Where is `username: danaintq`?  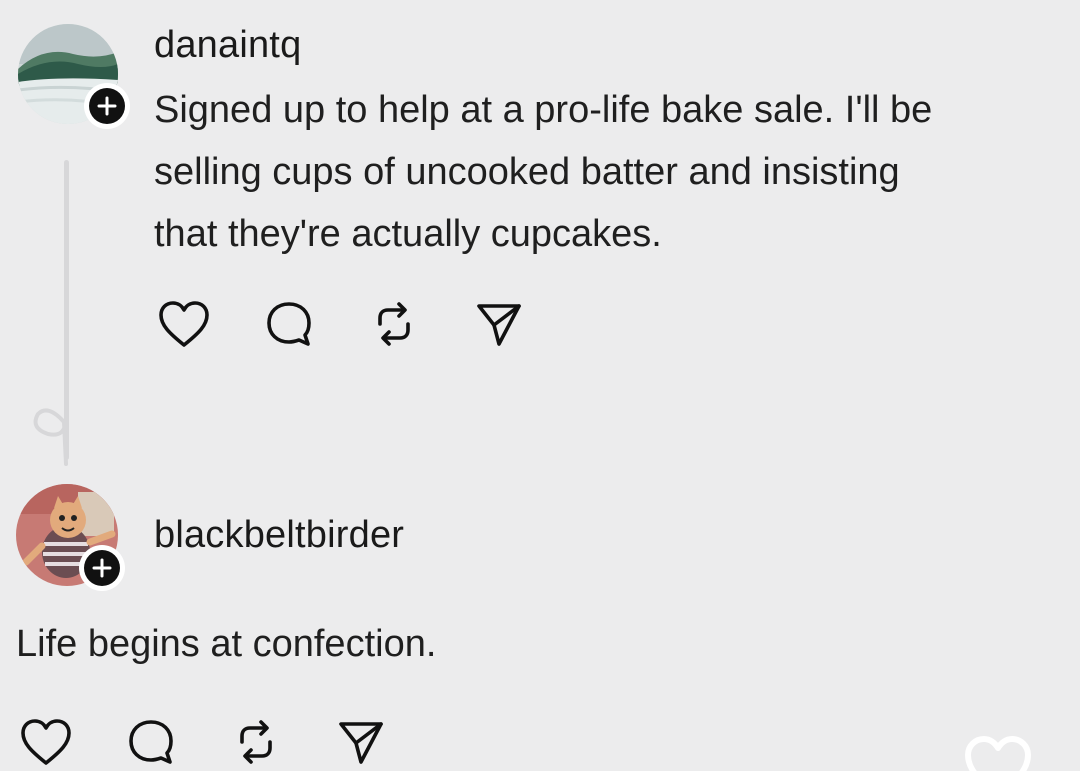
username: danaintq is located at coordinates (227, 45).